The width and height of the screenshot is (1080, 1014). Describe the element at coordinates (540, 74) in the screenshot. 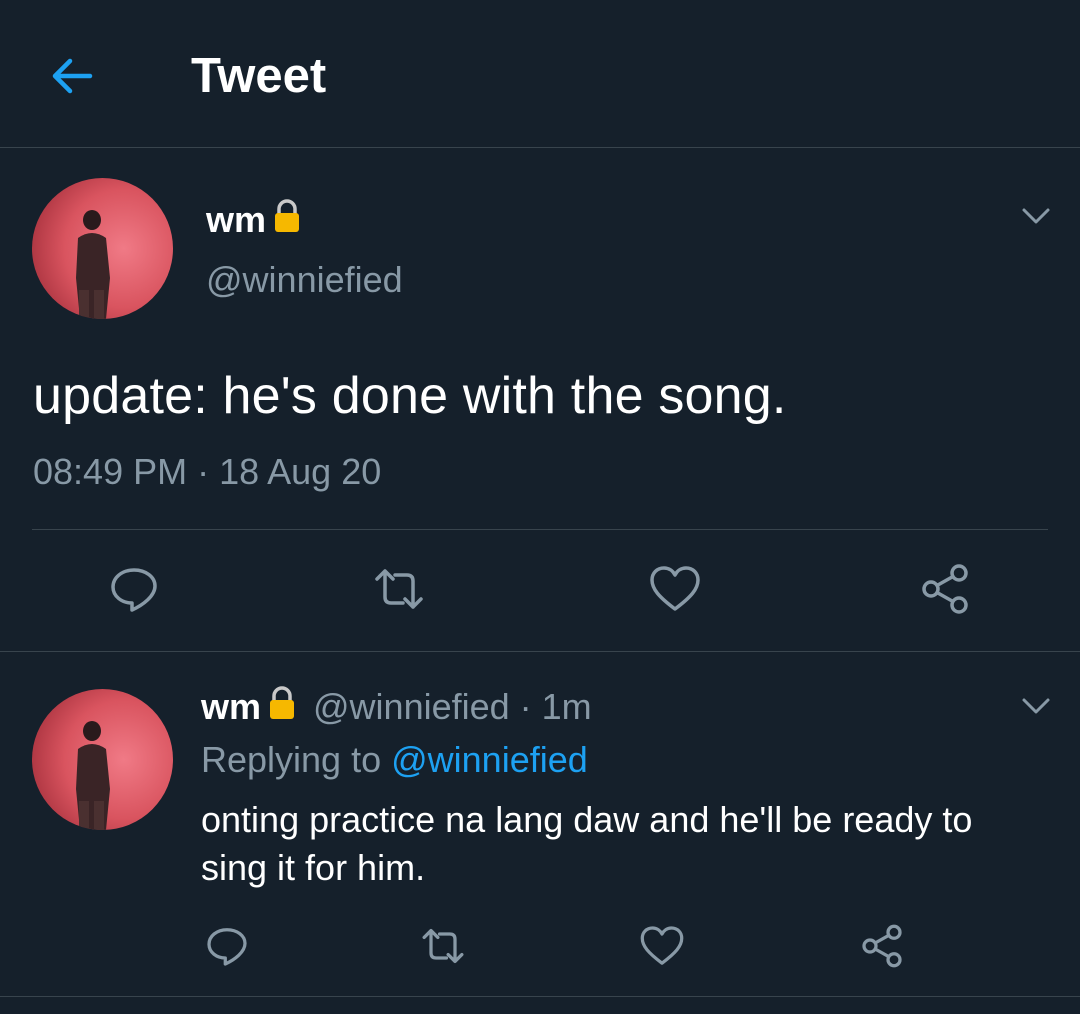

I see `top-bar: Tweet` at that location.